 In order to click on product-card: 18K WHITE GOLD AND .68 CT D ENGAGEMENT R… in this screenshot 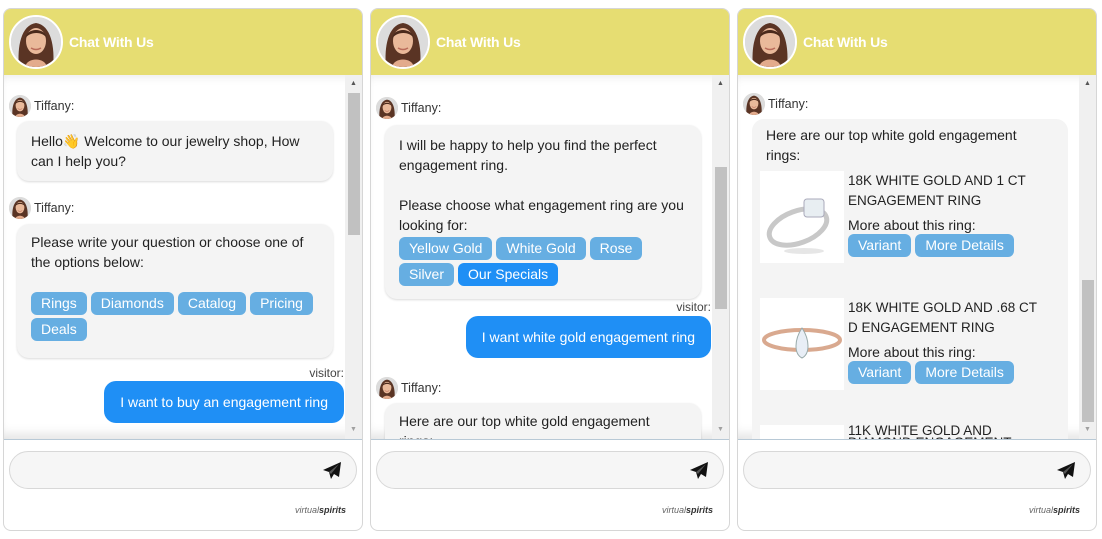, I will do `click(904, 344)`.